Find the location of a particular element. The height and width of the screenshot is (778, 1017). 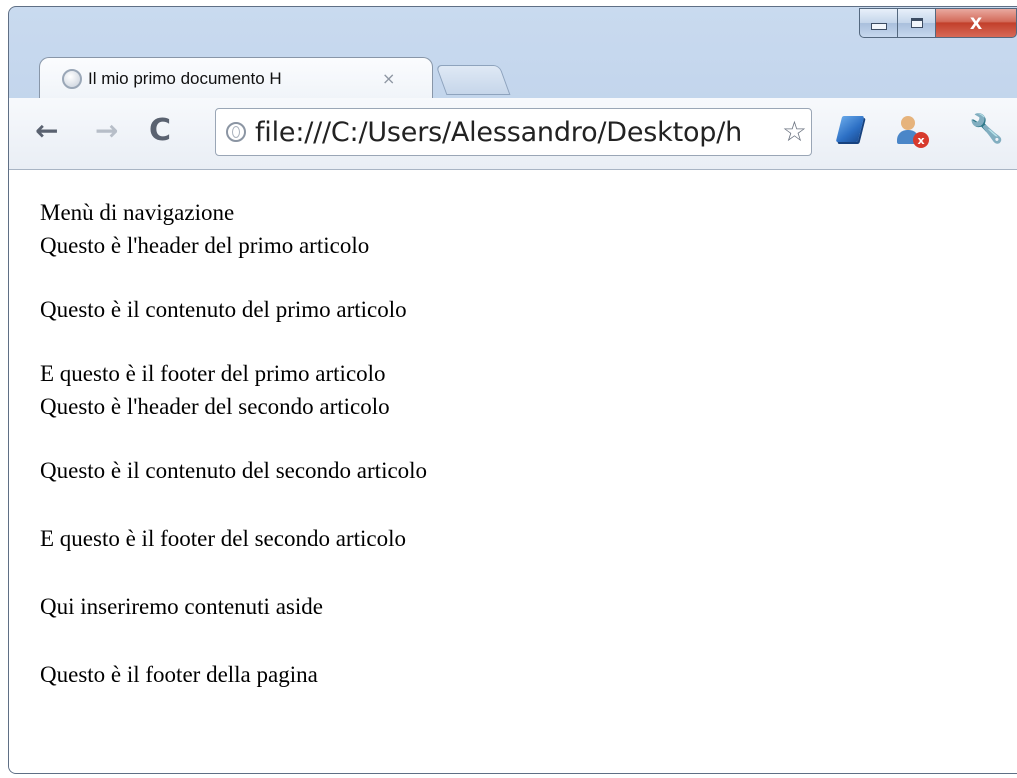

page-line-nav: Menù di navigazione is located at coordinates (137, 212).